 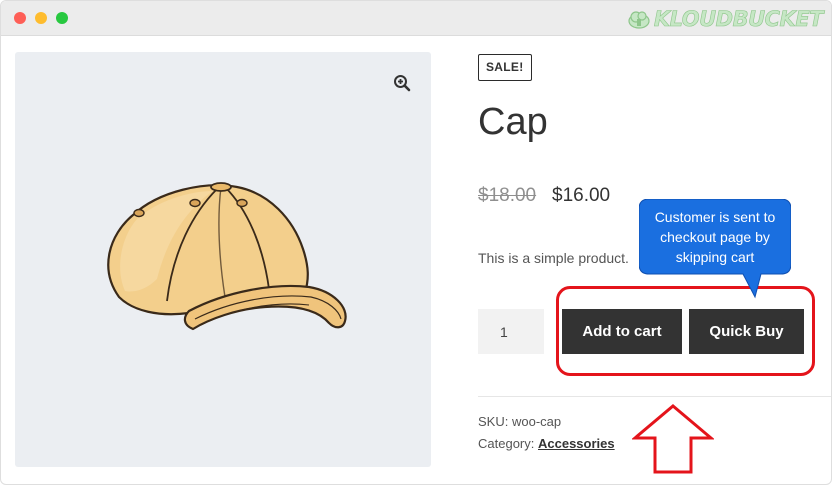 I want to click on quantity-input, so click(x=511, y=331).